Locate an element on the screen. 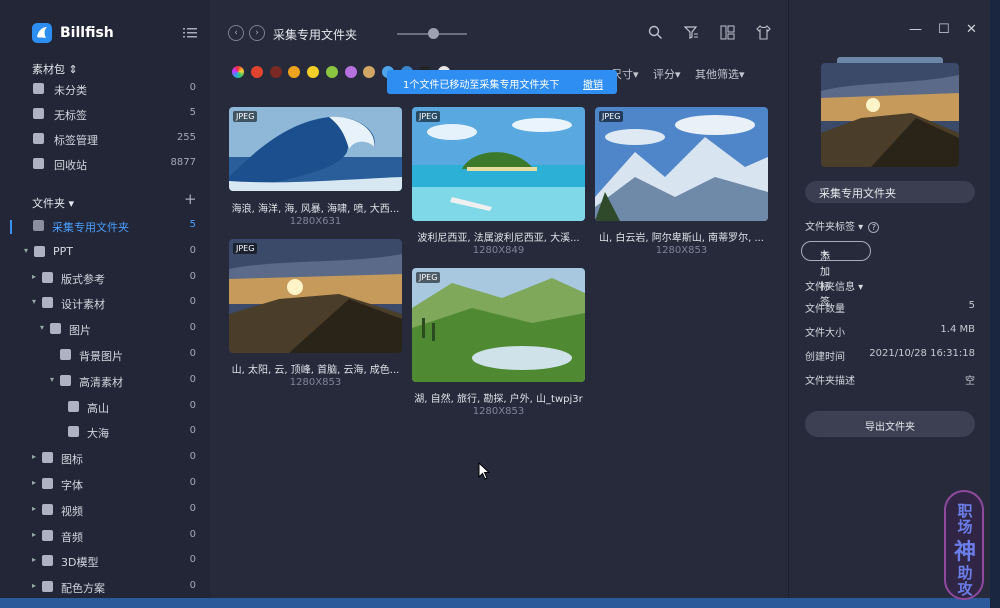  folder-item: ▸ 配色方案 0 is located at coordinates (105, 587).